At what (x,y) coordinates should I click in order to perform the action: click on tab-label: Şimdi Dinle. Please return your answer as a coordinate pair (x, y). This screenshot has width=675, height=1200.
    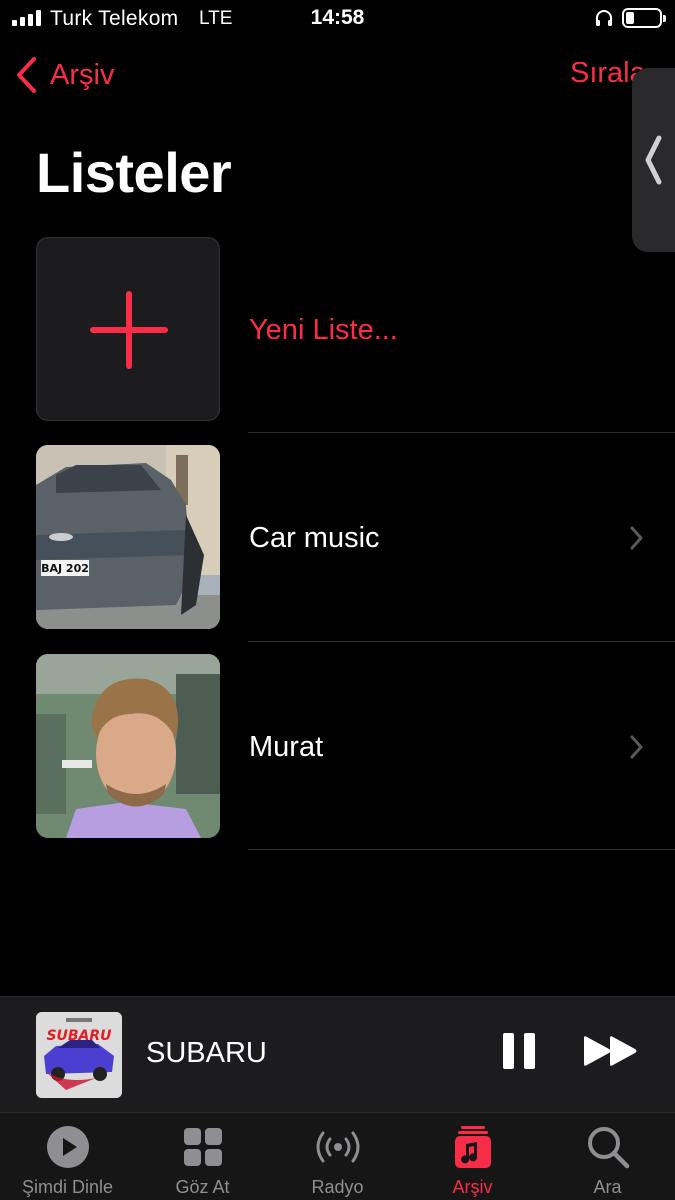
    Looking at the image, I should click on (67, 1187).